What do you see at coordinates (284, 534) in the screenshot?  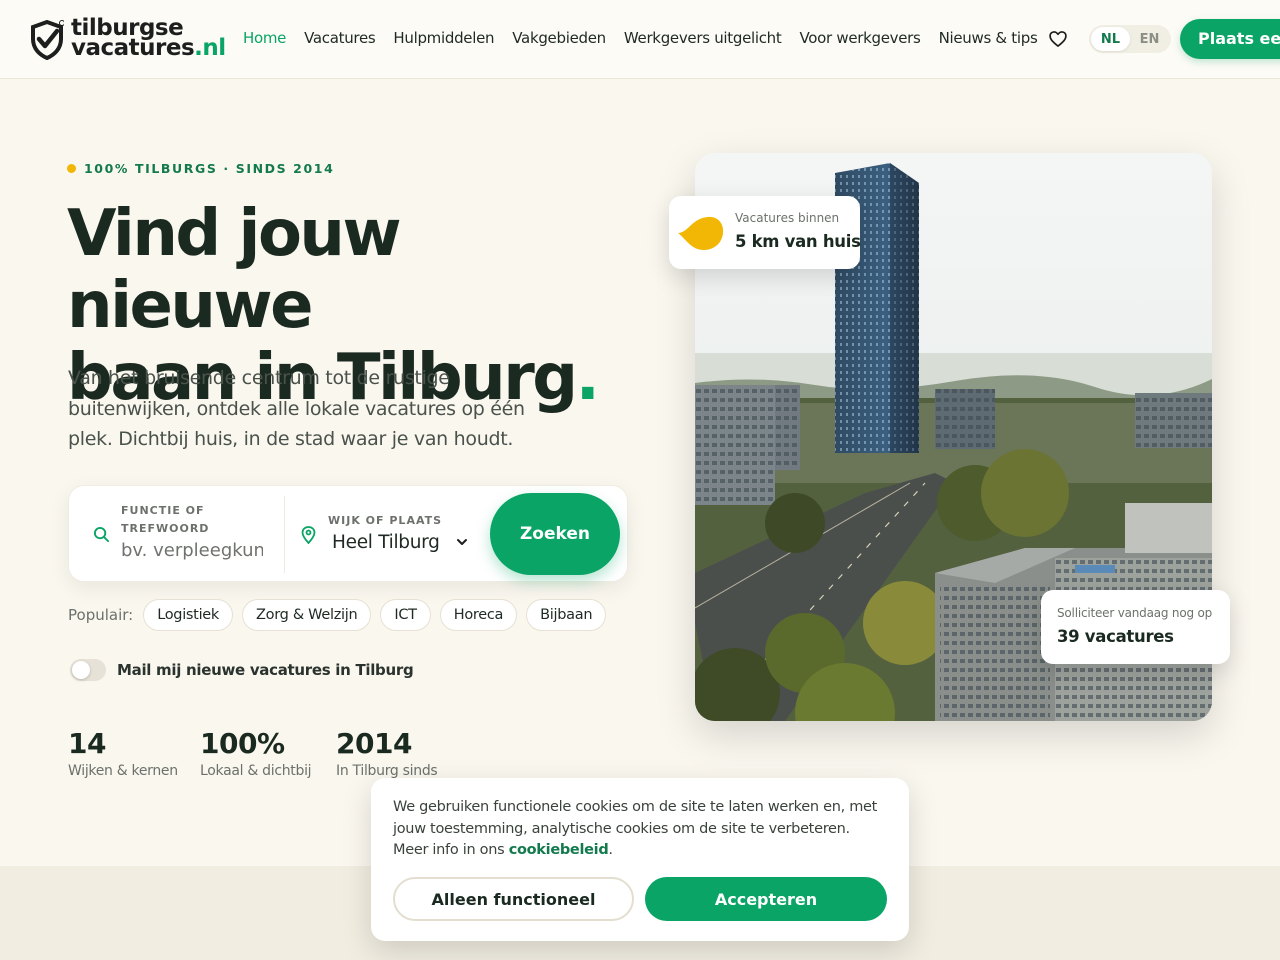 I see `search-divider` at bounding box center [284, 534].